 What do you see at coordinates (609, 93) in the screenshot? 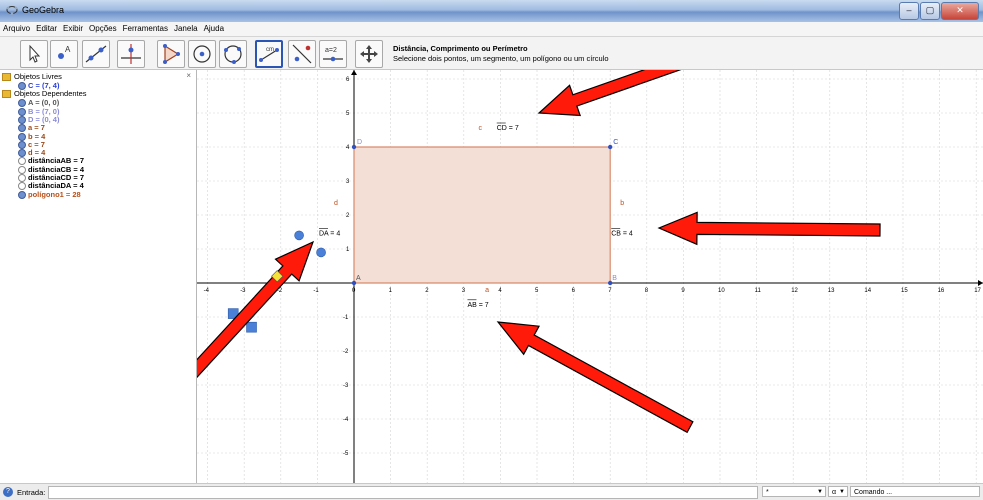
I see `red-arrow-cd` at bounding box center [609, 93].